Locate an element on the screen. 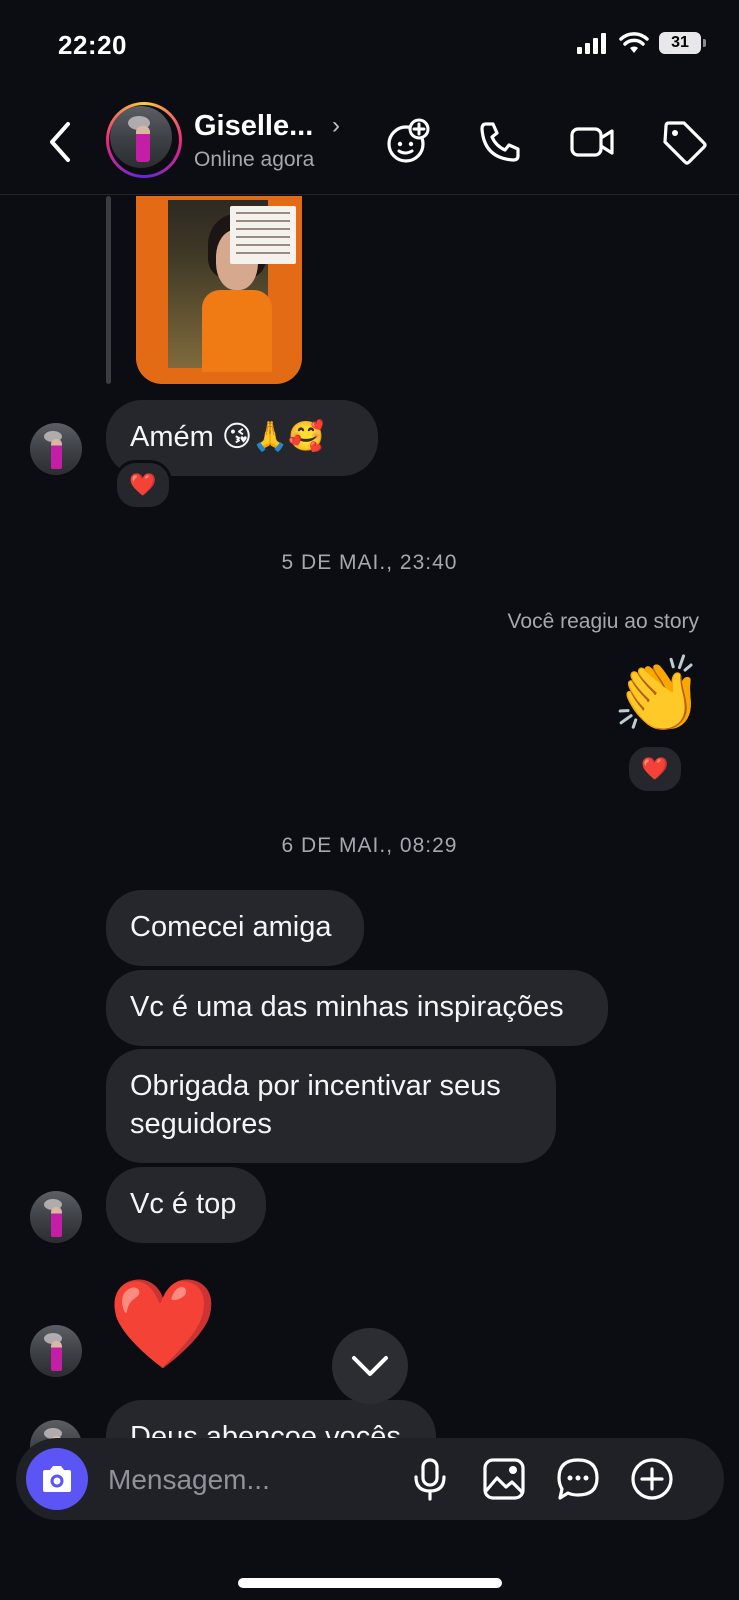  avatar-effects-icon is located at coordinates (408, 142).